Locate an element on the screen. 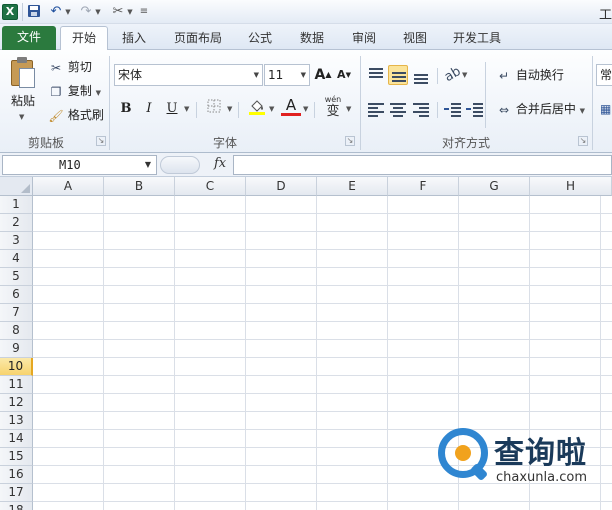 This screenshot has height=510, width=612. font-name-combo: 宋体 ▼ is located at coordinates (188, 75).